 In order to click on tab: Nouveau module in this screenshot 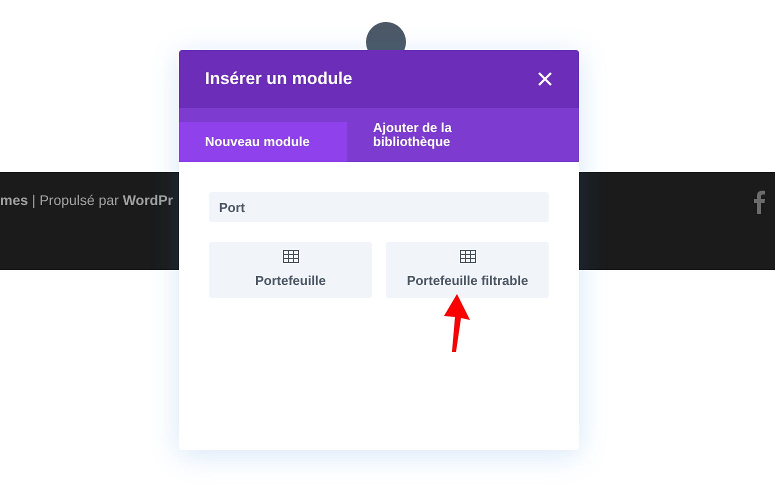, I will do `click(263, 142)`.